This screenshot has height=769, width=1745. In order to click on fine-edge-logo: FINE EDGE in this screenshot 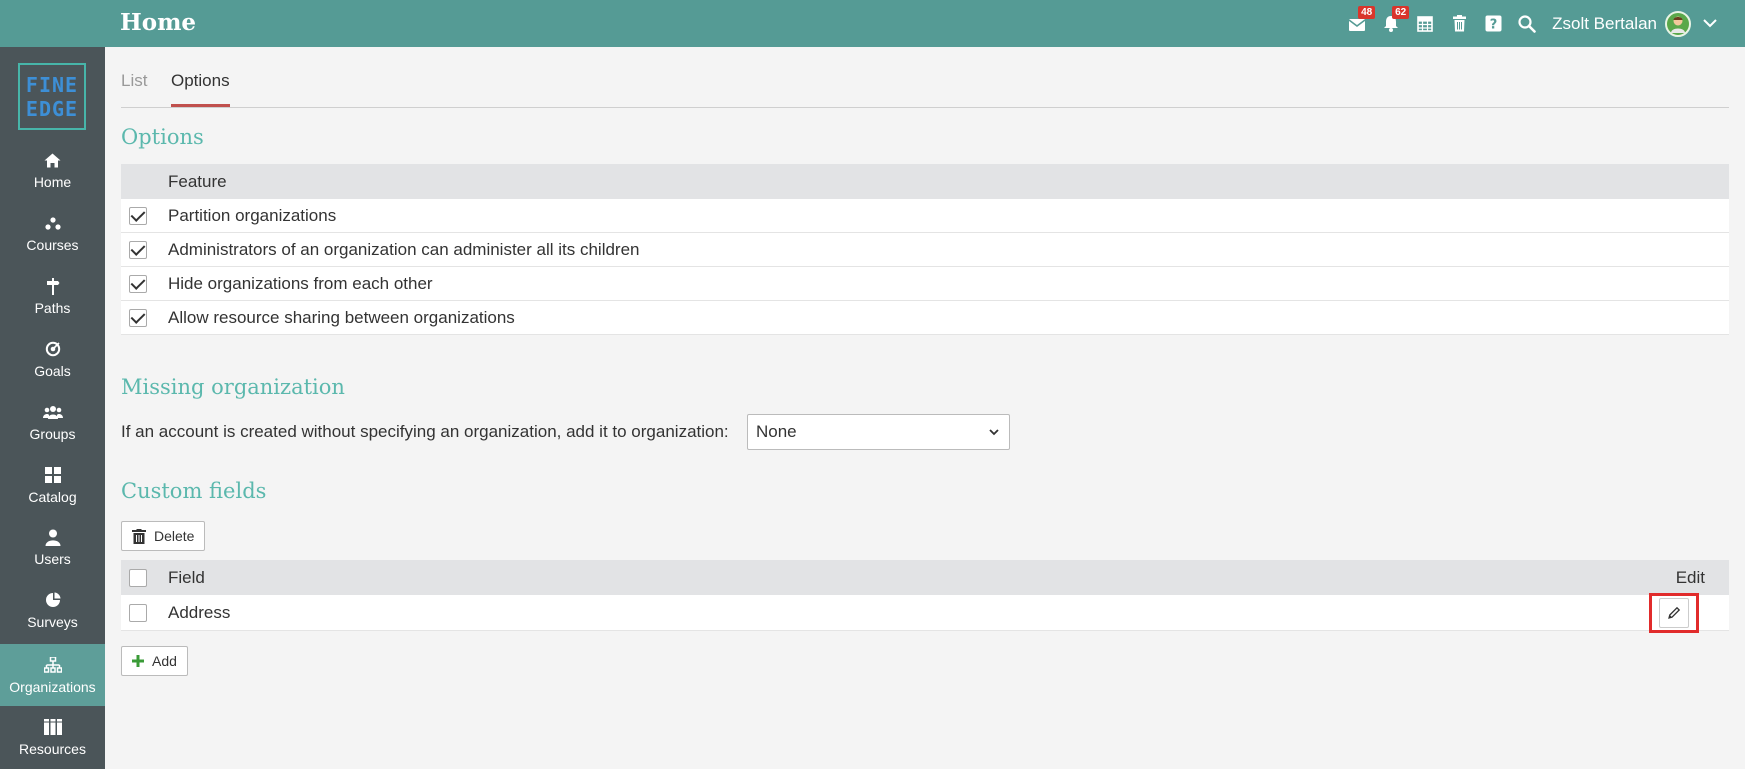, I will do `click(52, 96)`.